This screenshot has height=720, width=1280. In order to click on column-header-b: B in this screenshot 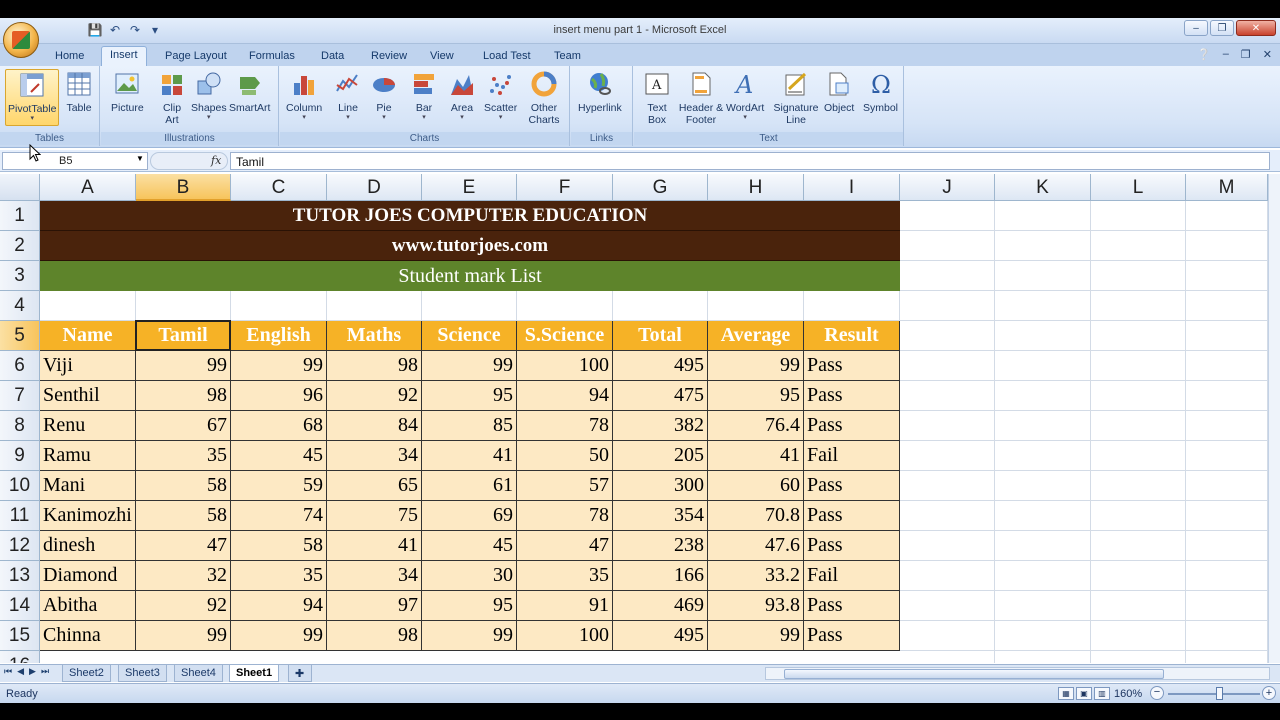, I will do `click(183, 187)`.